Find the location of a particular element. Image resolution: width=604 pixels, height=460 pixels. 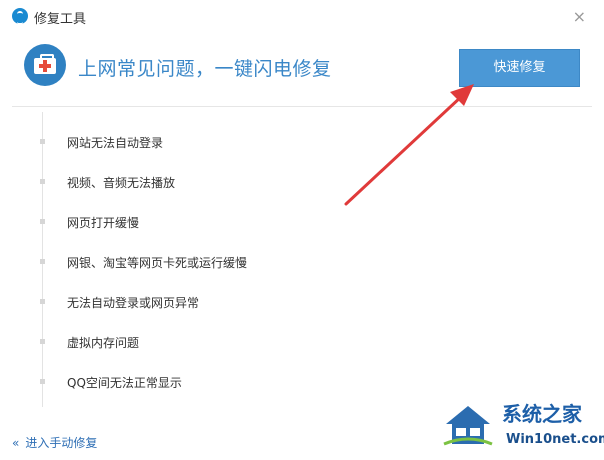

manual-repair-link: « 进入手动修复 is located at coordinates (54, 442).